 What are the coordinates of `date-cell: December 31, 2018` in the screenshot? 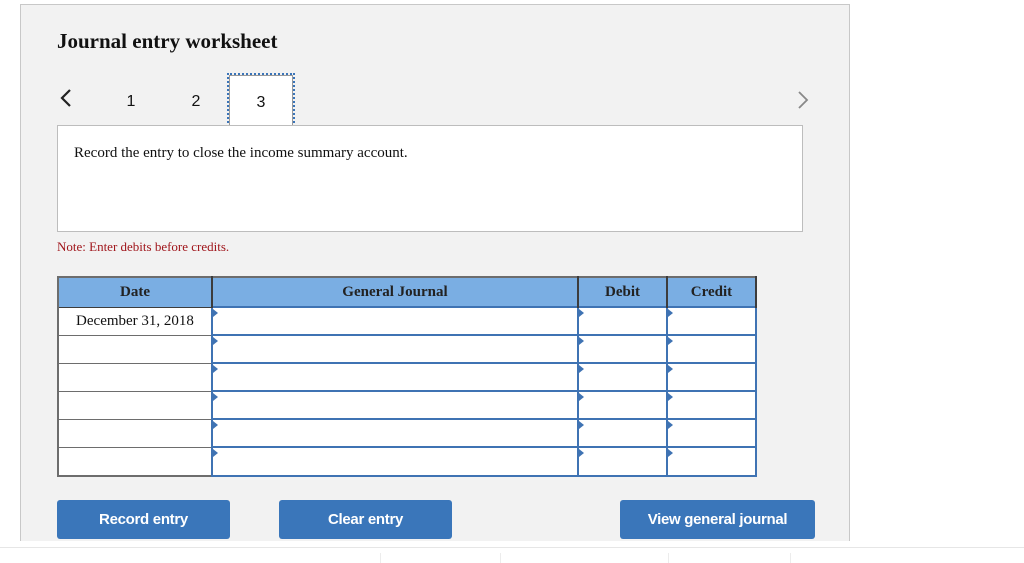 It's located at (135, 321).